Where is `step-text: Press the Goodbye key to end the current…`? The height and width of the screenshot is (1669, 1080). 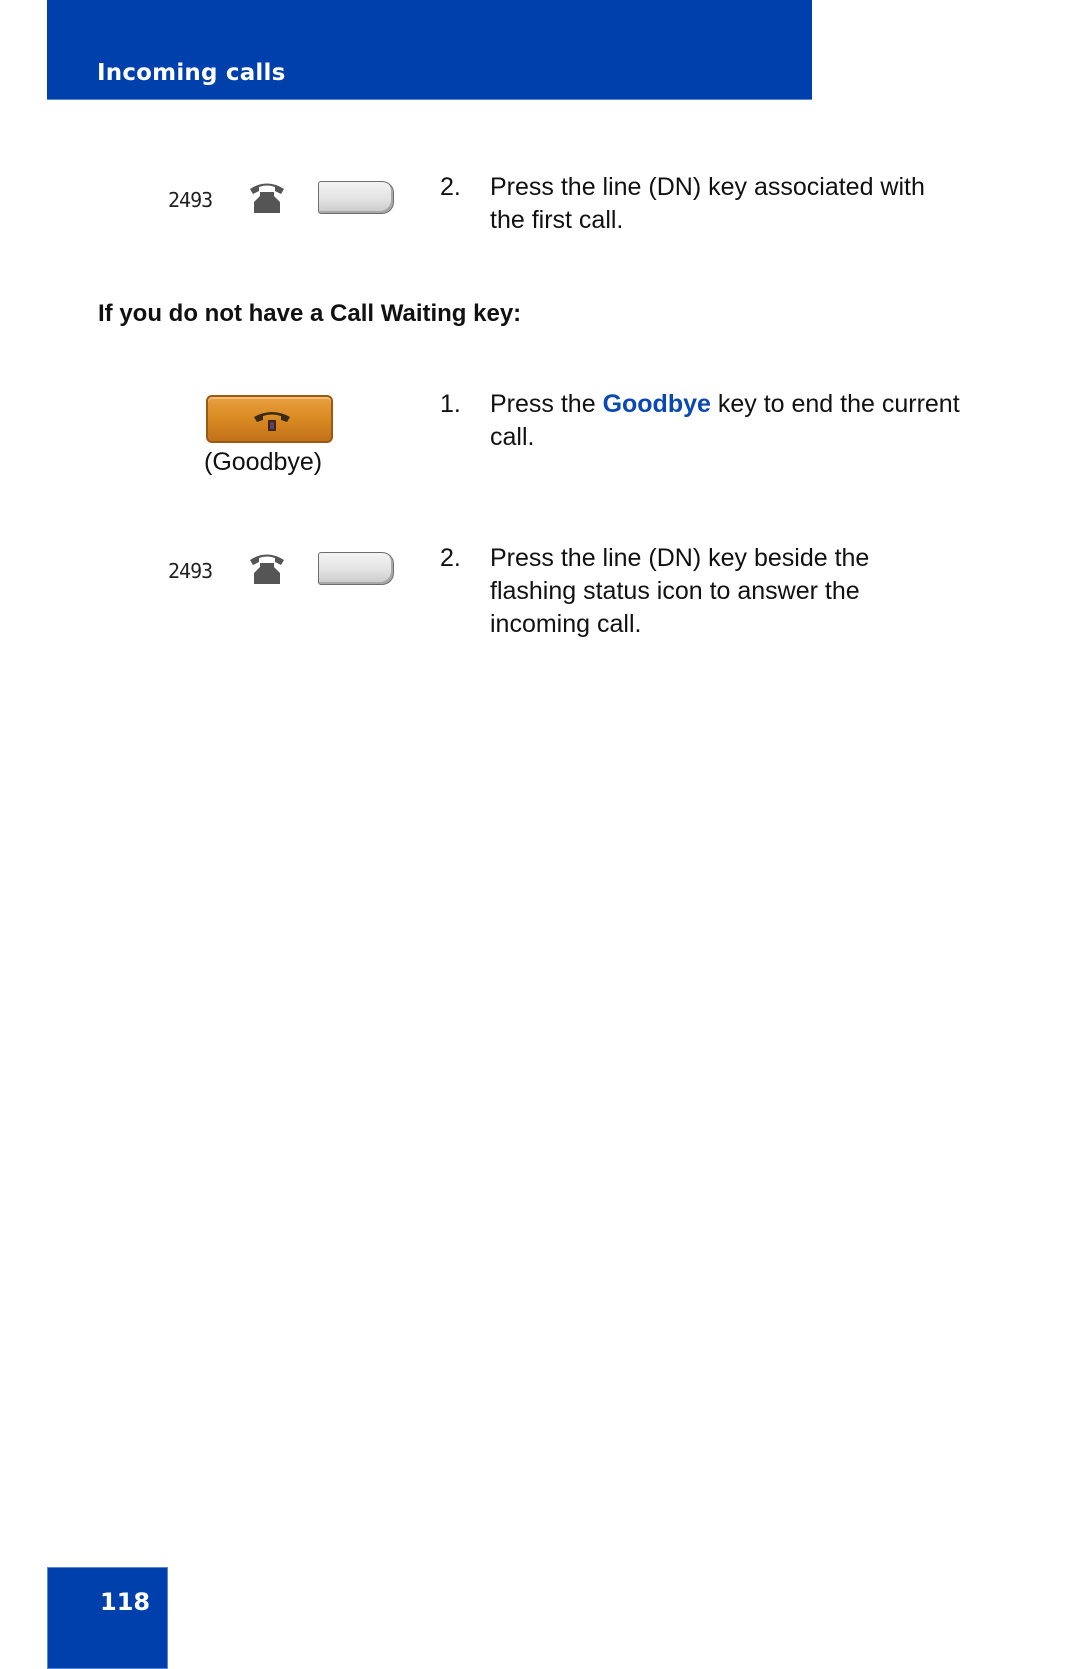
step-text: Press the Goodbye key to end the current… is located at coordinates (725, 421).